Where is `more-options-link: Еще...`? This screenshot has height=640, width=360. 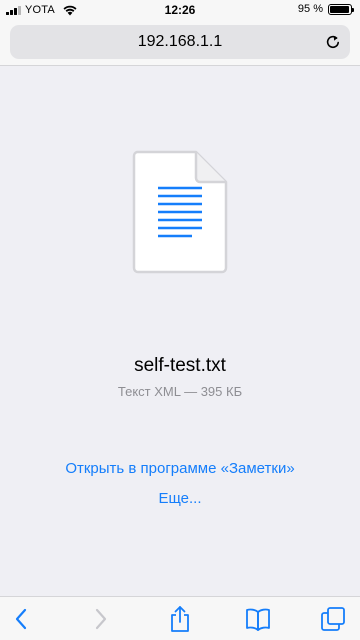
more-options-link: Еще... is located at coordinates (180, 498).